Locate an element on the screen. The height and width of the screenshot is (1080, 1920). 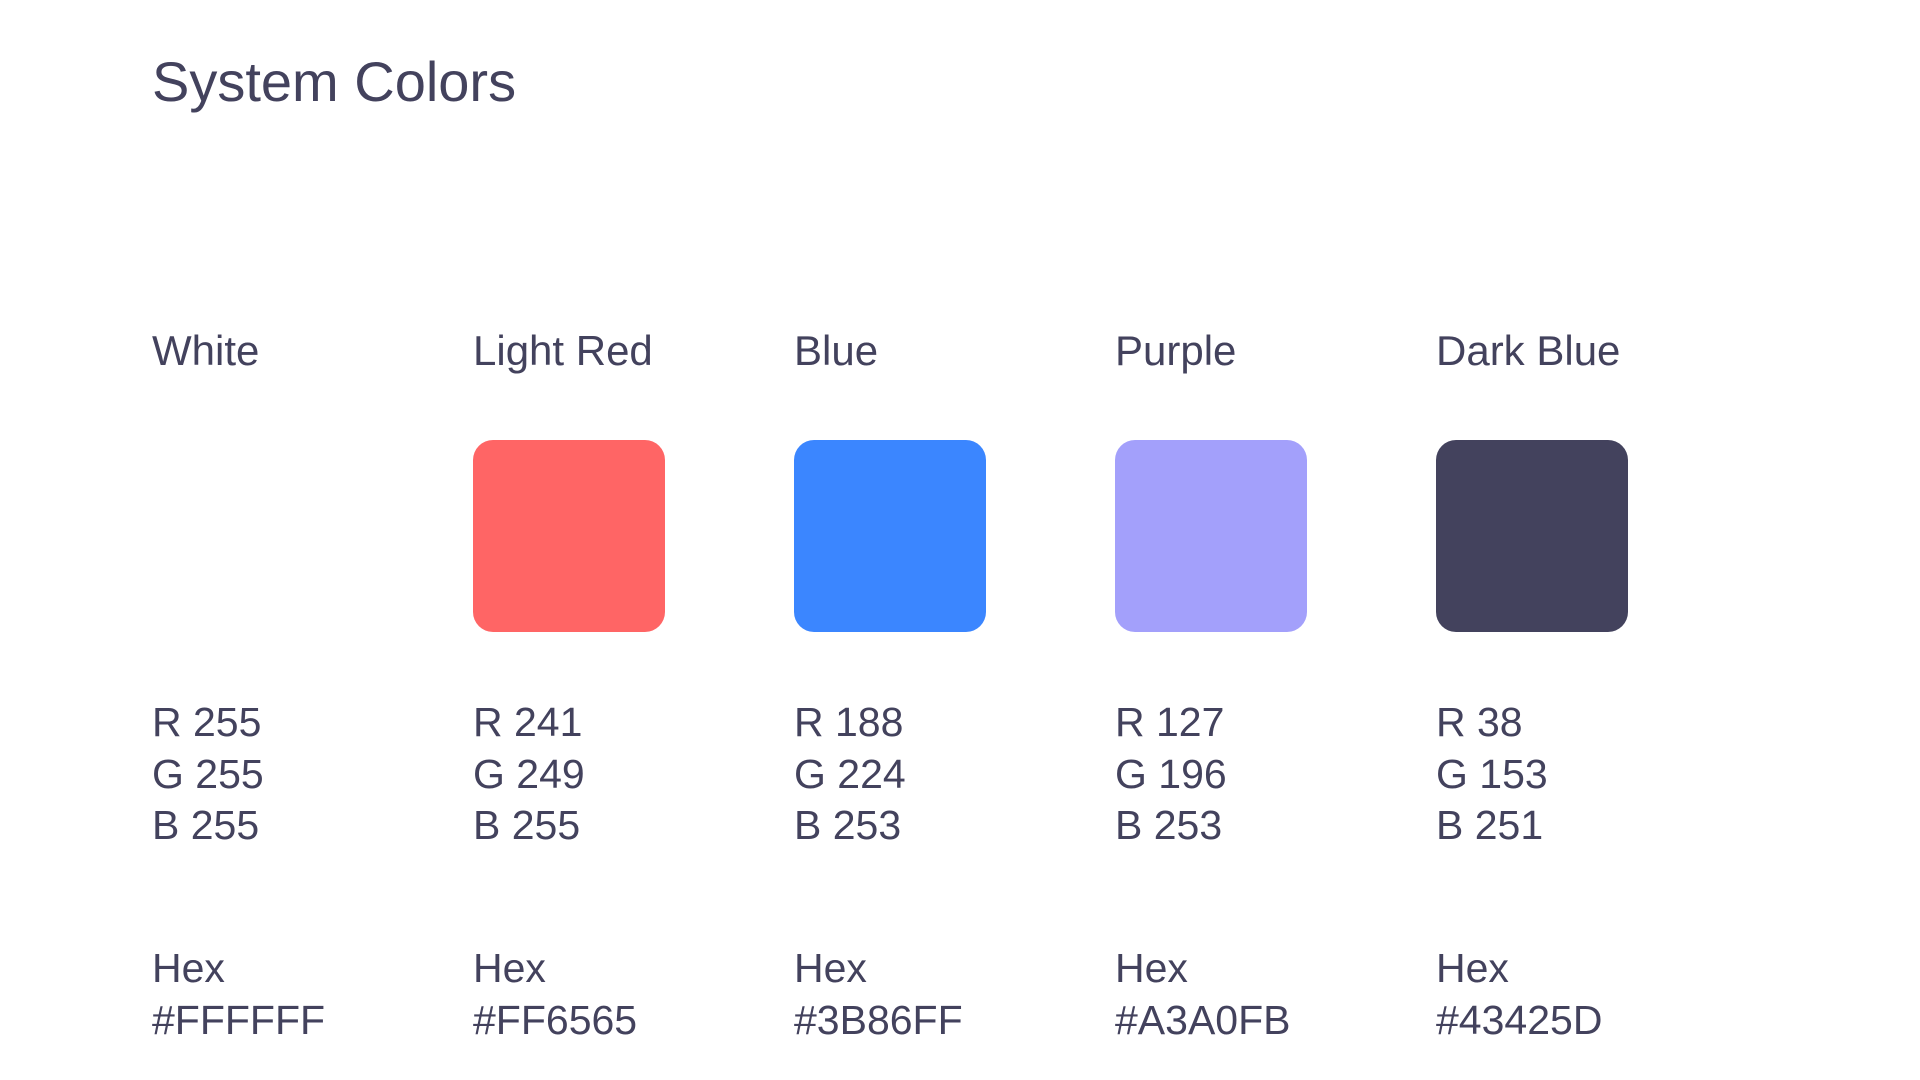
hex-block: Hex #43425D is located at coordinates (1519, 994).